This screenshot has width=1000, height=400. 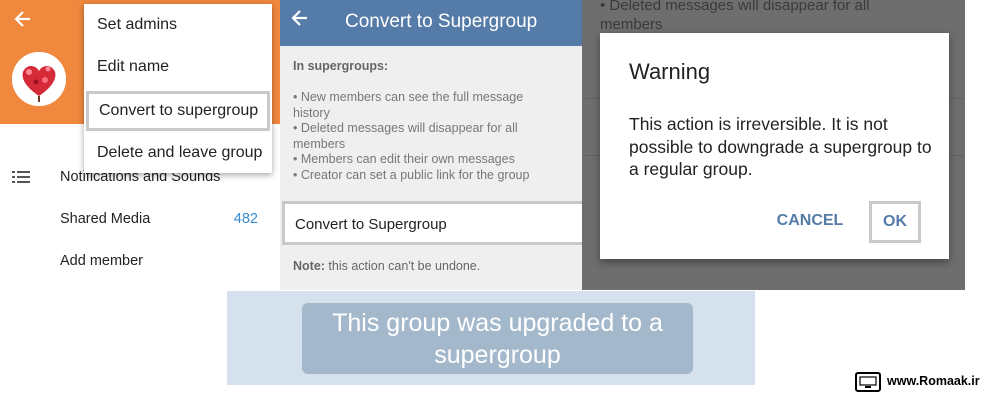 What do you see at coordinates (178, 153) in the screenshot?
I see `menu-item-delete-and-leave: Delete and leave group` at bounding box center [178, 153].